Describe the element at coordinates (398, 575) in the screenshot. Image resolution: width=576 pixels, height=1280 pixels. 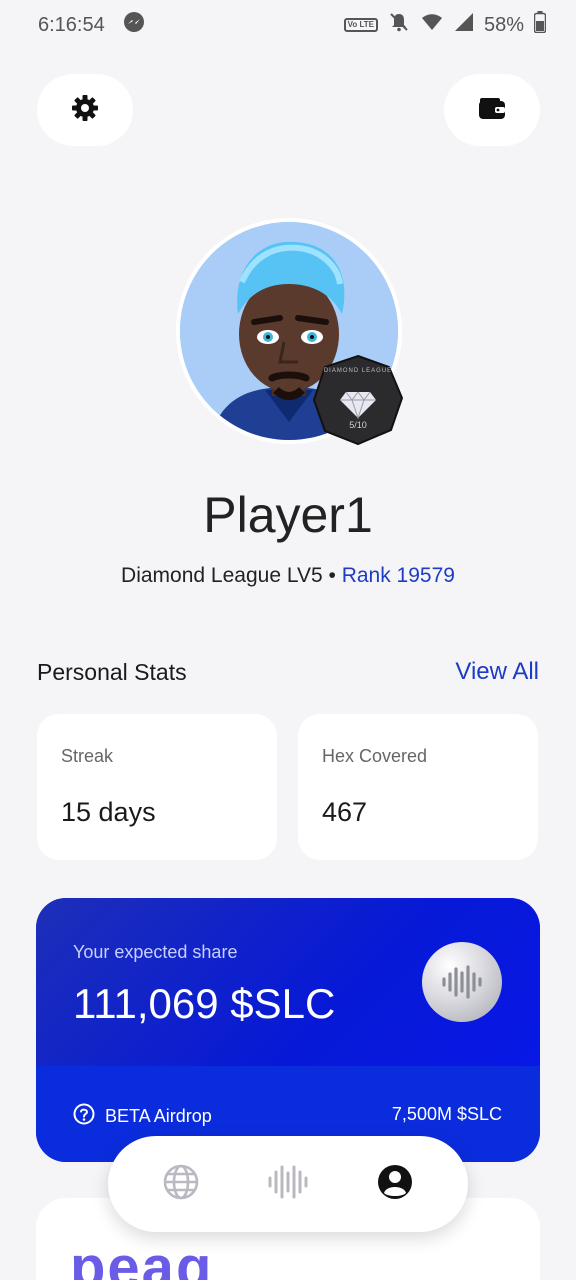
I see `rank-link: Rank 19579` at that location.